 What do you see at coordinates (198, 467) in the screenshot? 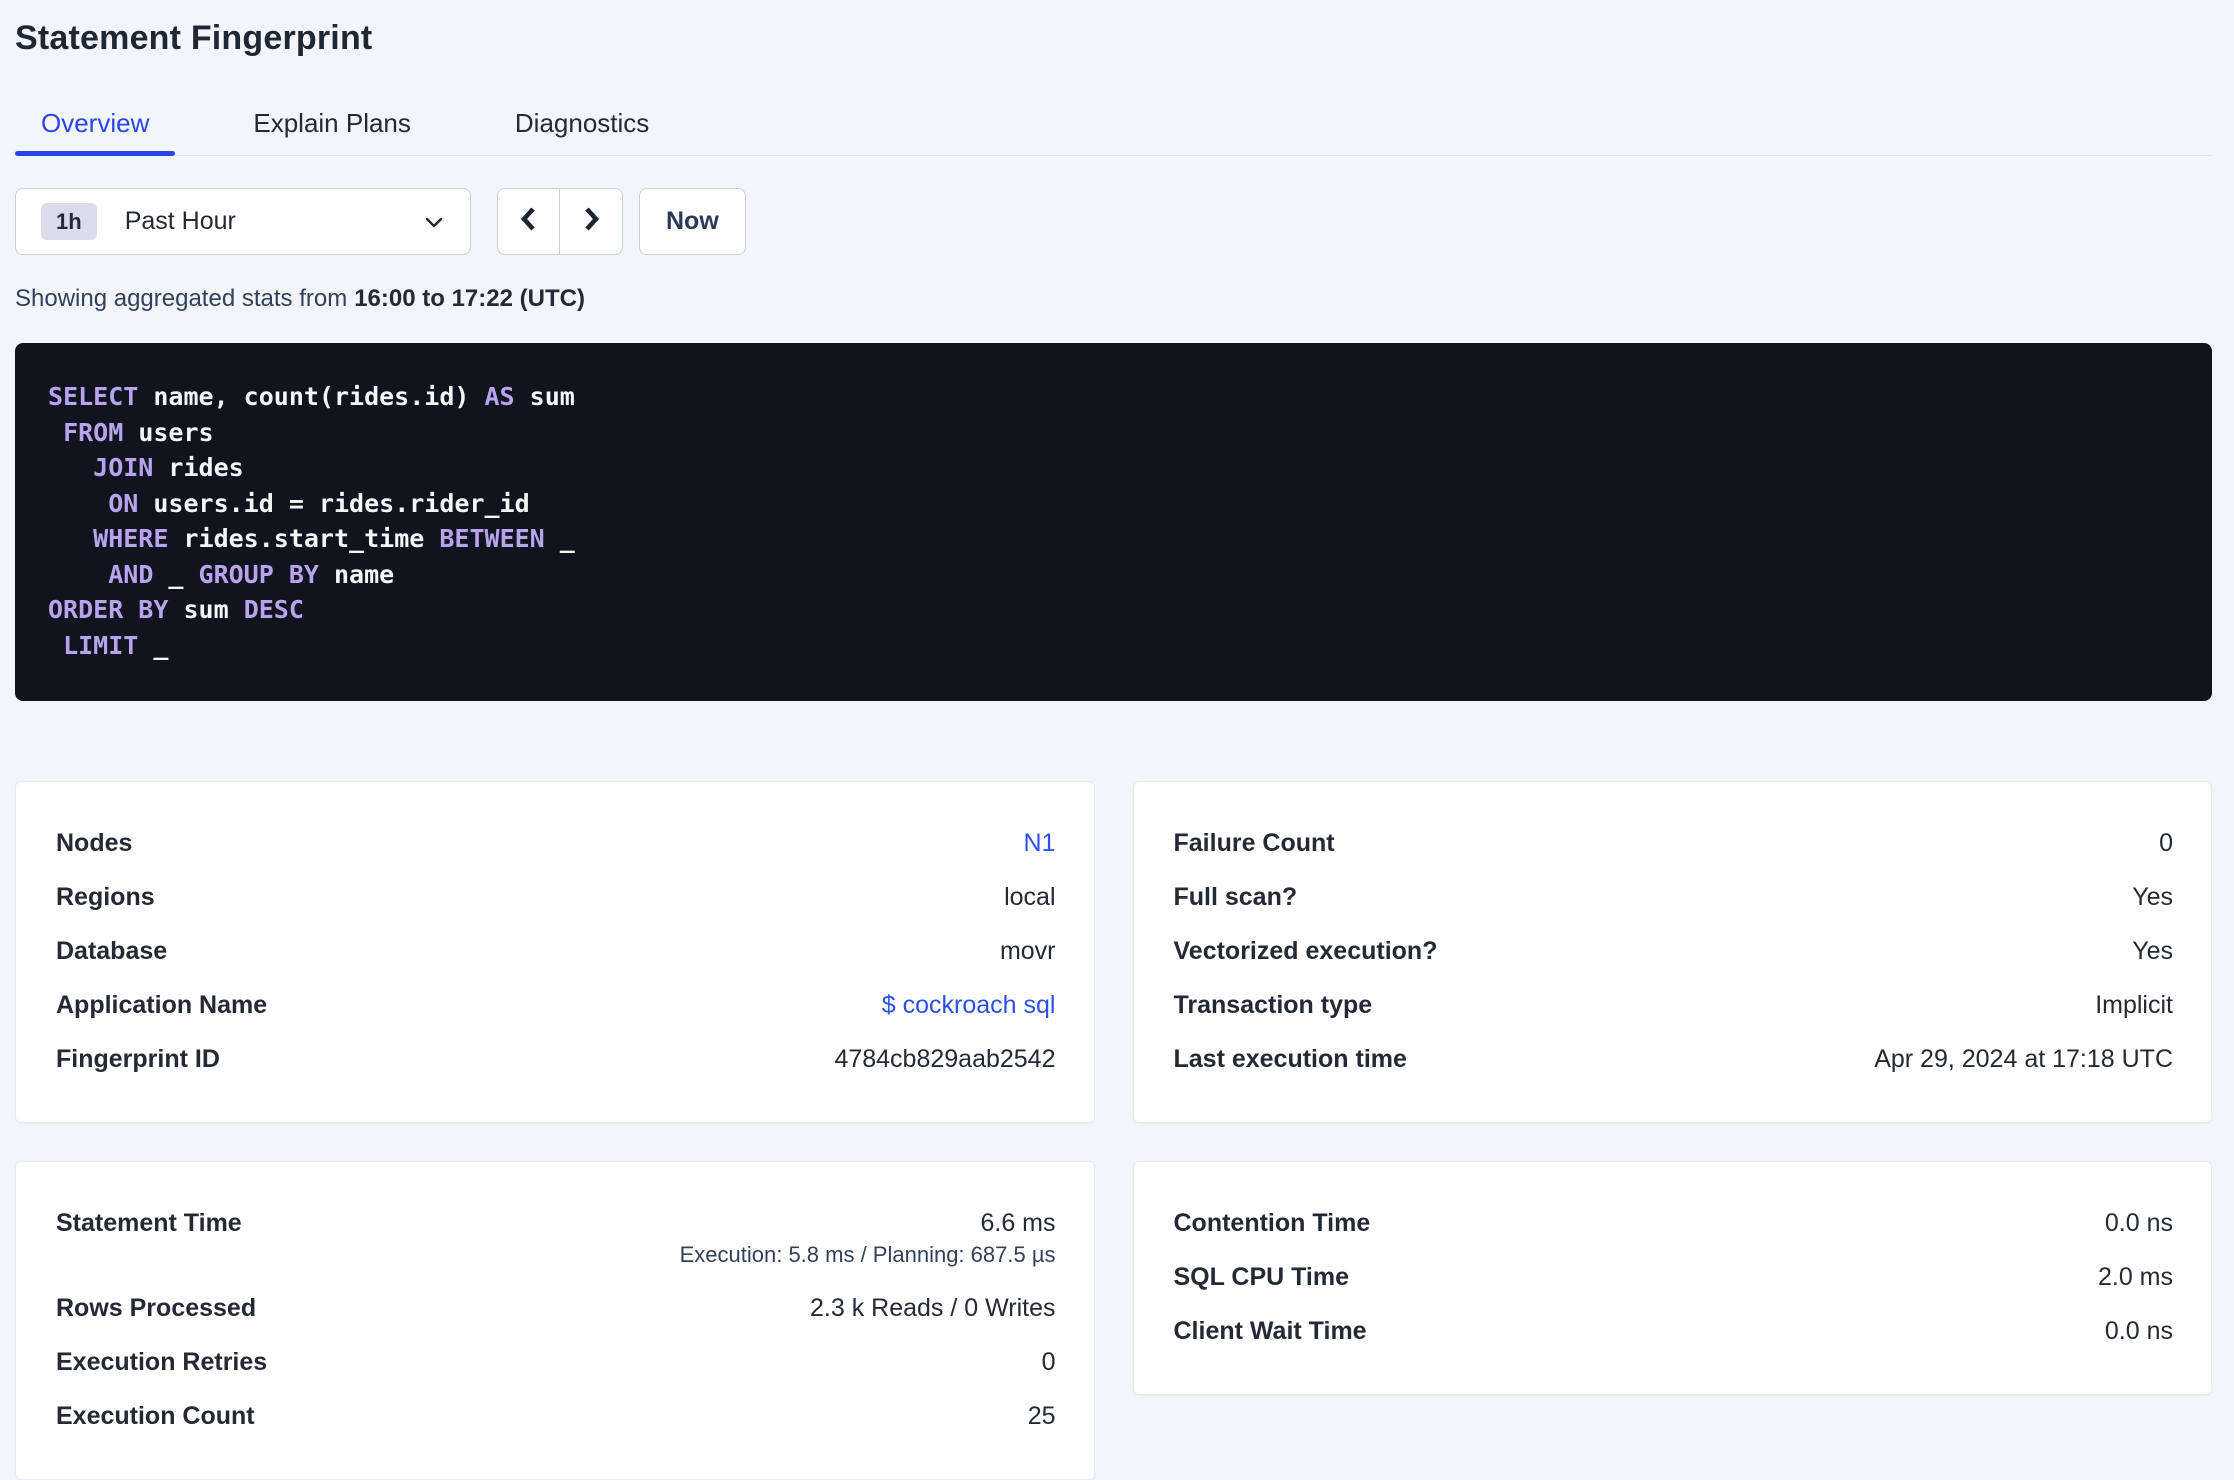
I see `sql-text: rides` at bounding box center [198, 467].